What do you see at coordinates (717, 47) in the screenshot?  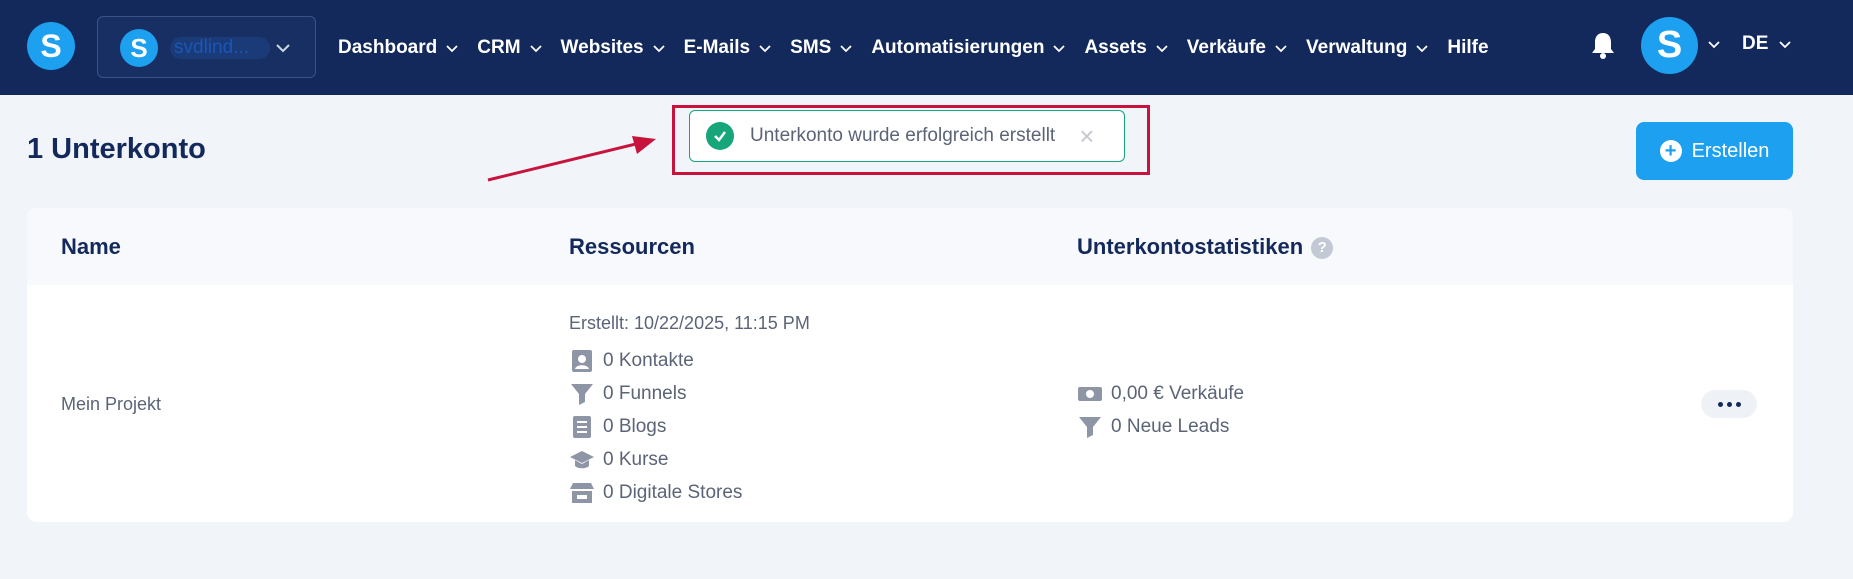 I see `menu-item-label: E-Mails` at bounding box center [717, 47].